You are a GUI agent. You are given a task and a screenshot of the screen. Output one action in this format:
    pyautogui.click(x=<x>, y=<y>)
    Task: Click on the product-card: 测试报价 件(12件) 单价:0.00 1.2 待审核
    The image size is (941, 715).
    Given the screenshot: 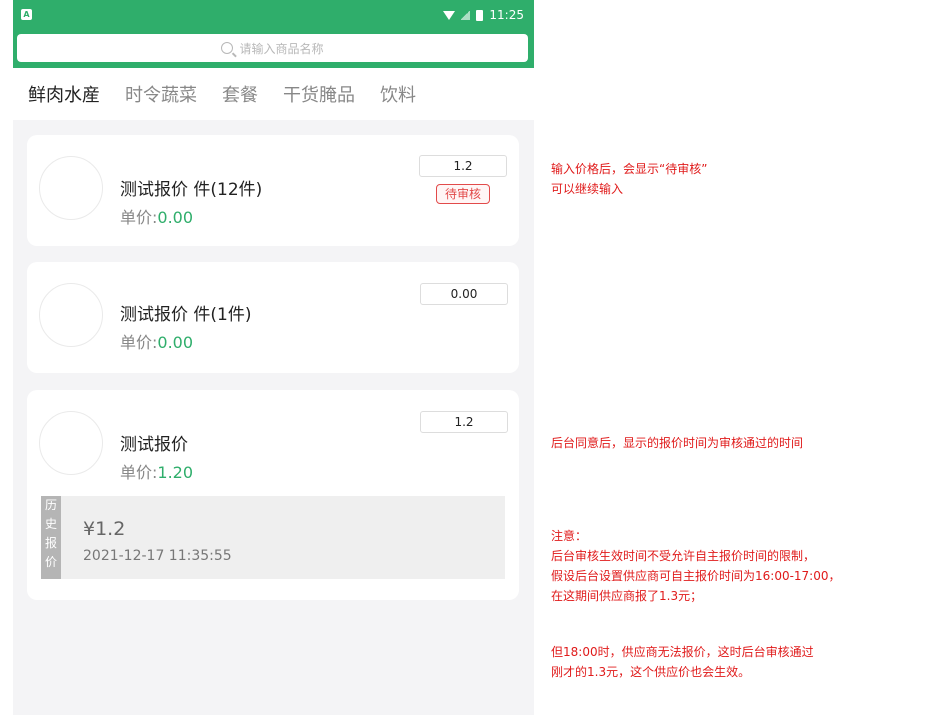 What is the action you would take?
    pyautogui.click(x=273, y=190)
    